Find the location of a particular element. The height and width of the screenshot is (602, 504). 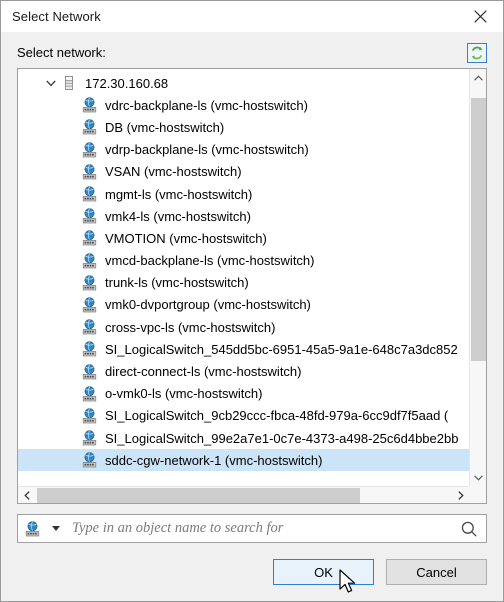

tree-vertical-scrollbar is located at coordinates (477, 277).